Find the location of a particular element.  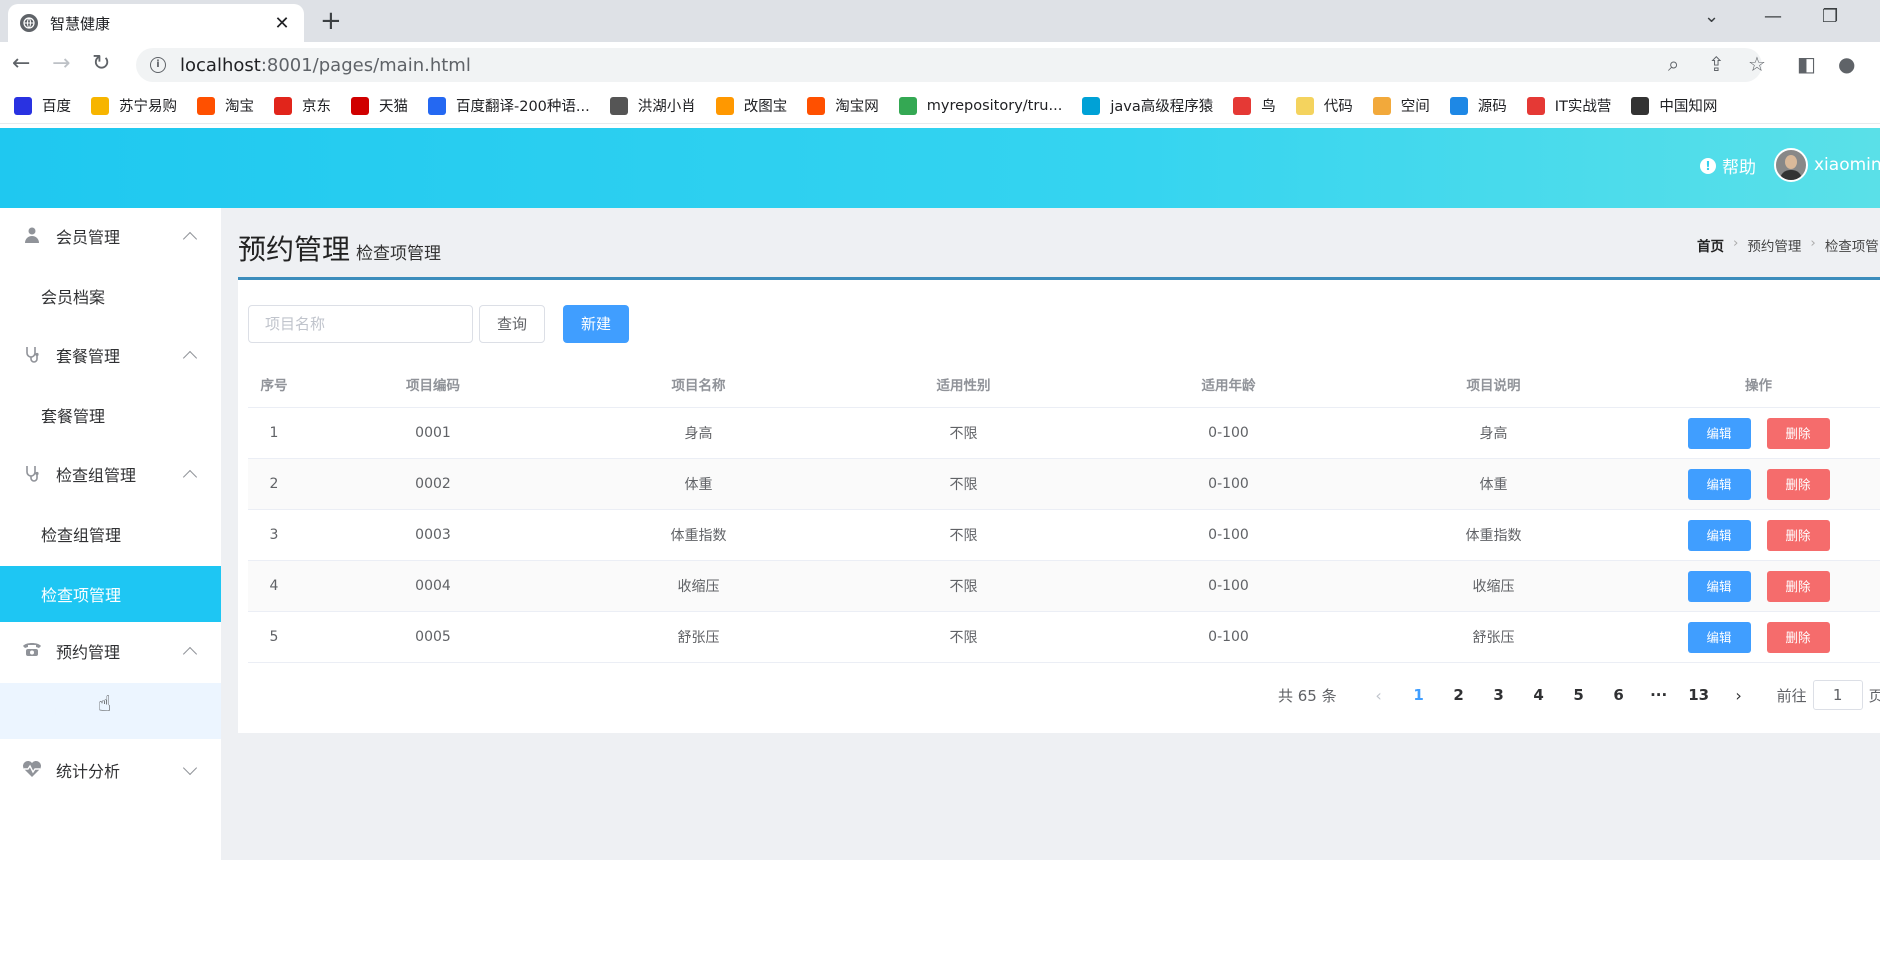

bookmark-item: 苏宁易购 is located at coordinates (134, 105).